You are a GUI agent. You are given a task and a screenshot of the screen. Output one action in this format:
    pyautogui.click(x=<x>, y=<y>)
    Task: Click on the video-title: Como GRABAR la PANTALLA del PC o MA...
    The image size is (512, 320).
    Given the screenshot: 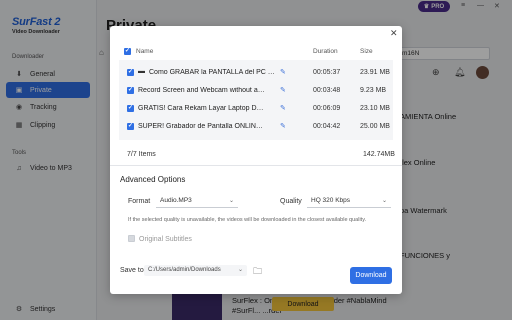 What is the action you would take?
    pyautogui.click(x=213, y=72)
    